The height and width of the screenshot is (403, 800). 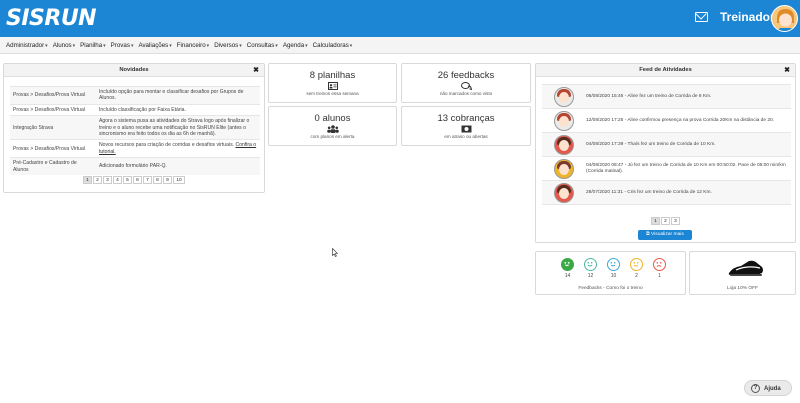 I want to click on stat-alunos: 0 alunos com planos em alerta, so click(x=332, y=126).